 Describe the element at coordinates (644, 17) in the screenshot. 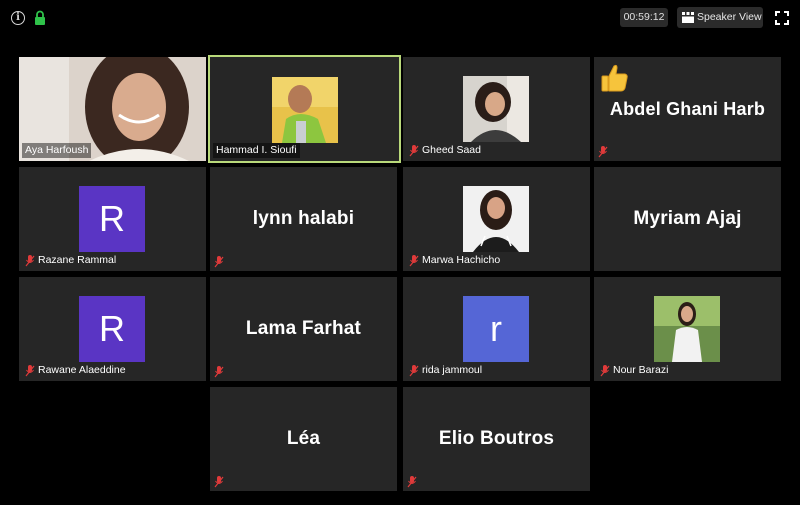

I see `meeting-timer: 00:59:12` at that location.